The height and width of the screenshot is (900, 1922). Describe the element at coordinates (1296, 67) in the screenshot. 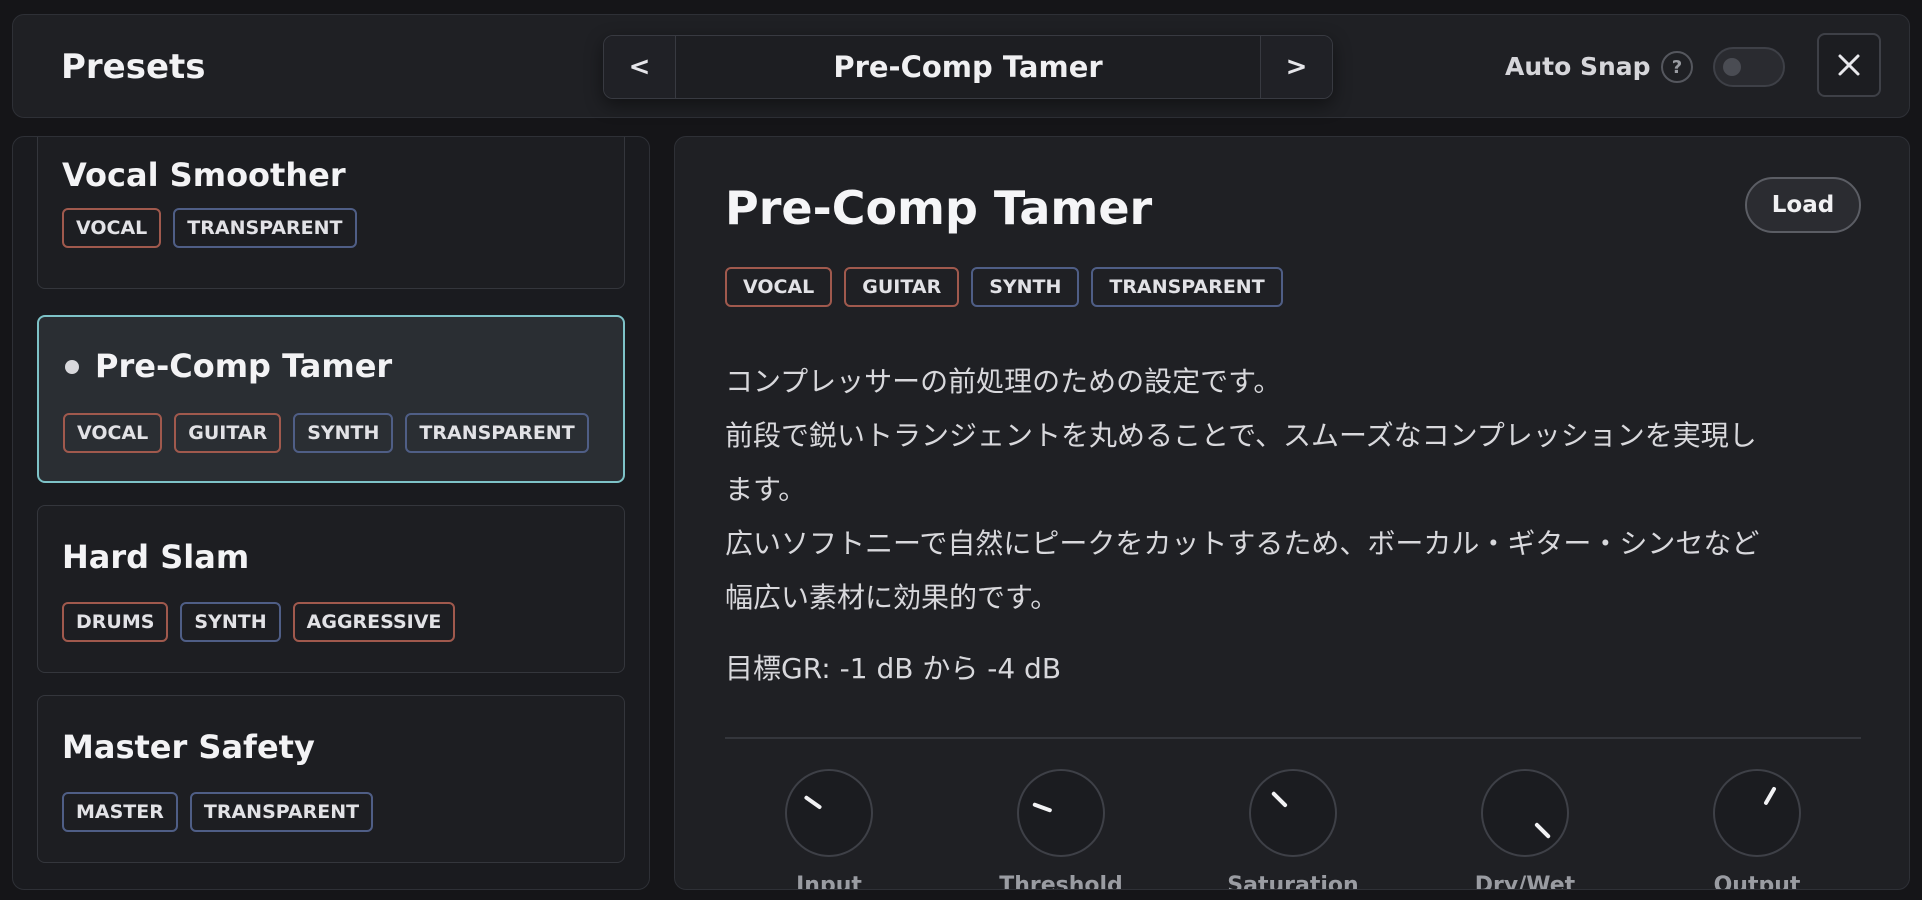

I see `next-preset-button: >` at that location.